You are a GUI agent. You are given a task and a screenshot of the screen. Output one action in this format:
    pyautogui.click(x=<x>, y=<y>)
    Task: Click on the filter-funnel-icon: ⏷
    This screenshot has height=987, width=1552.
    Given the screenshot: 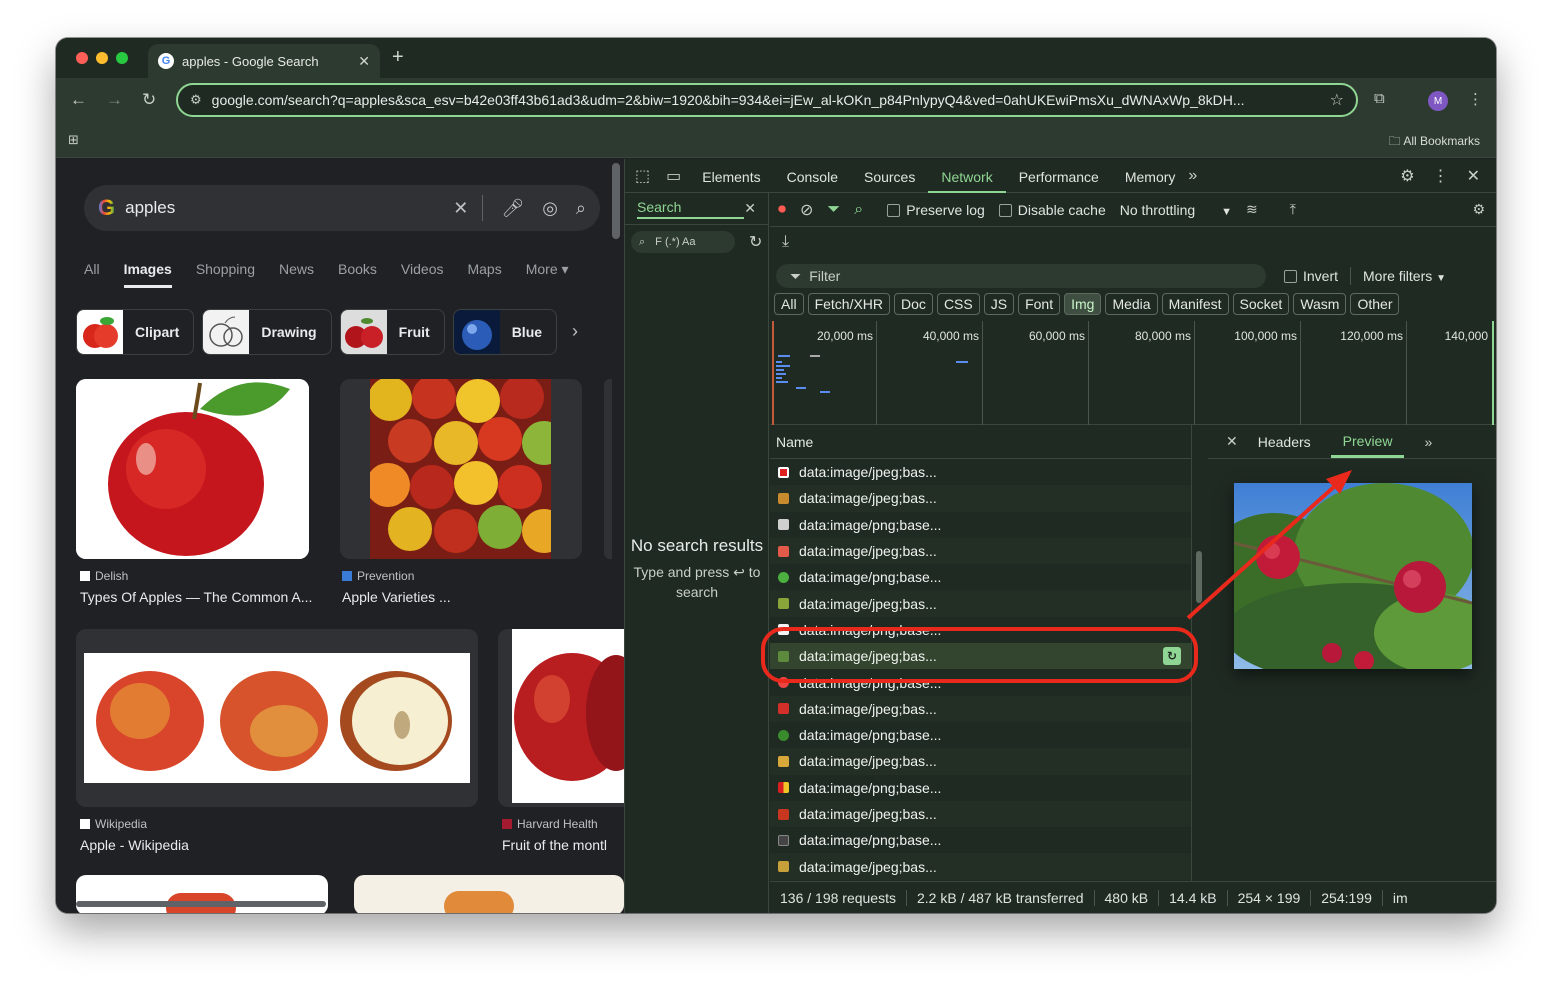 What is the action you would take?
    pyautogui.click(x=833, y=210)
    